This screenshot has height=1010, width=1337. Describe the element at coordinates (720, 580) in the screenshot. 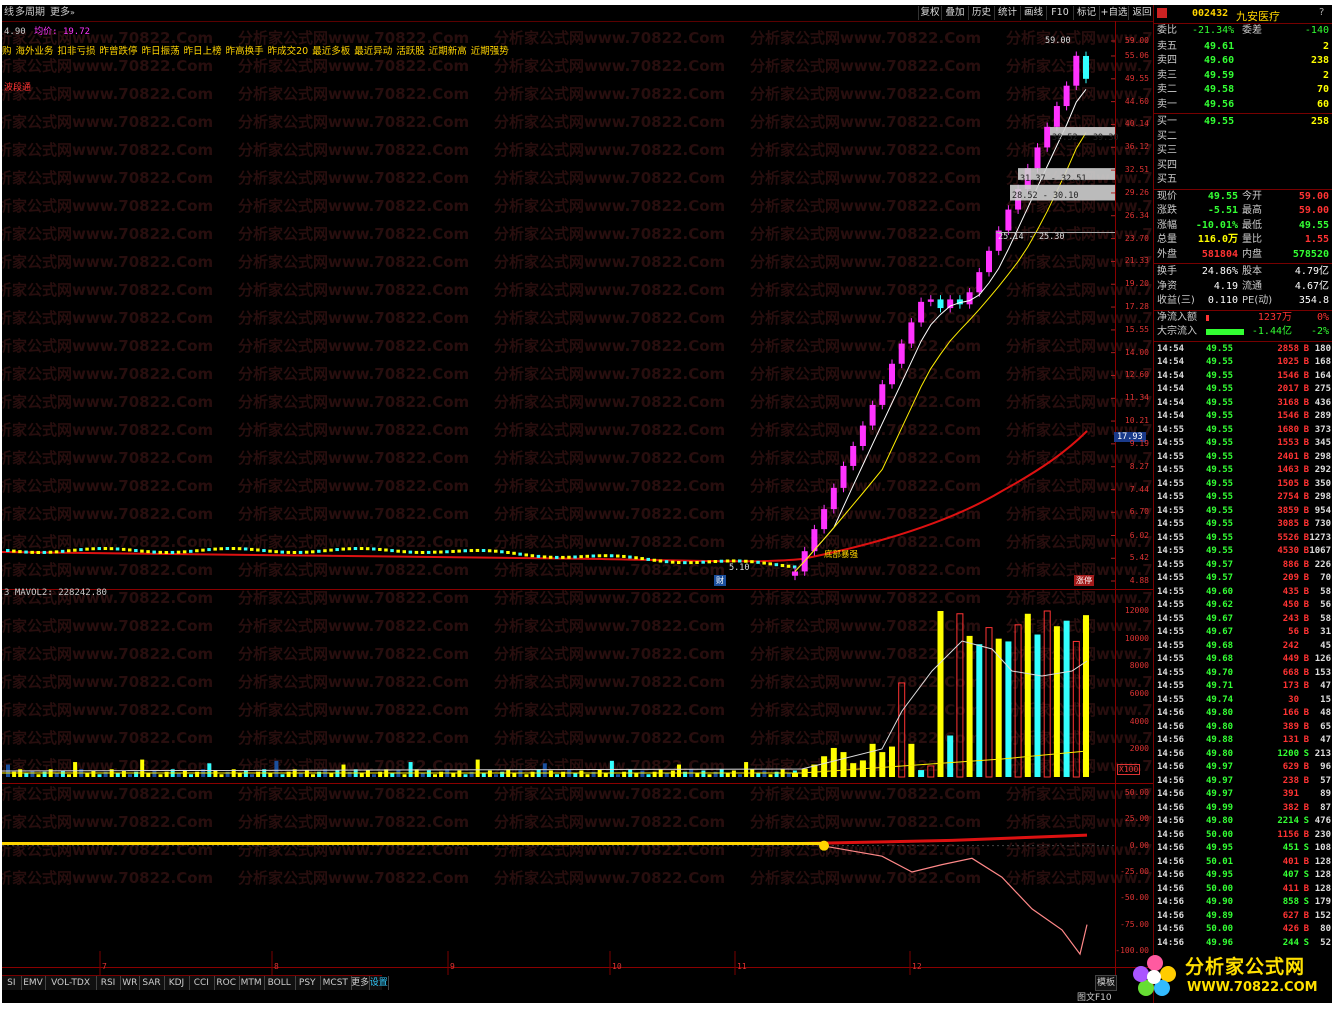

I see `finance-badge: 财` at that location.